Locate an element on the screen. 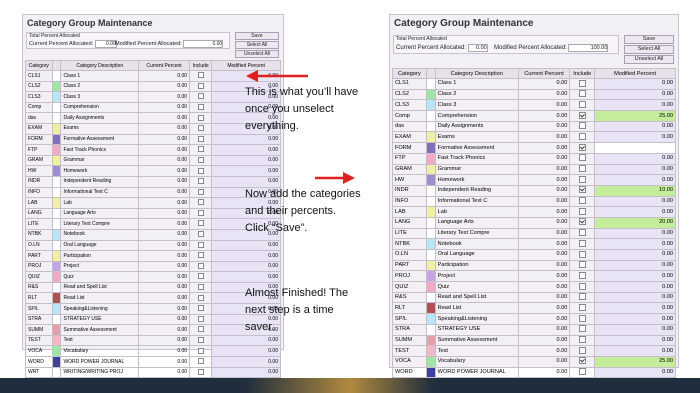  table-row: LANG Language Arts 0.00 0.00 is located at coordinates (153, 213).